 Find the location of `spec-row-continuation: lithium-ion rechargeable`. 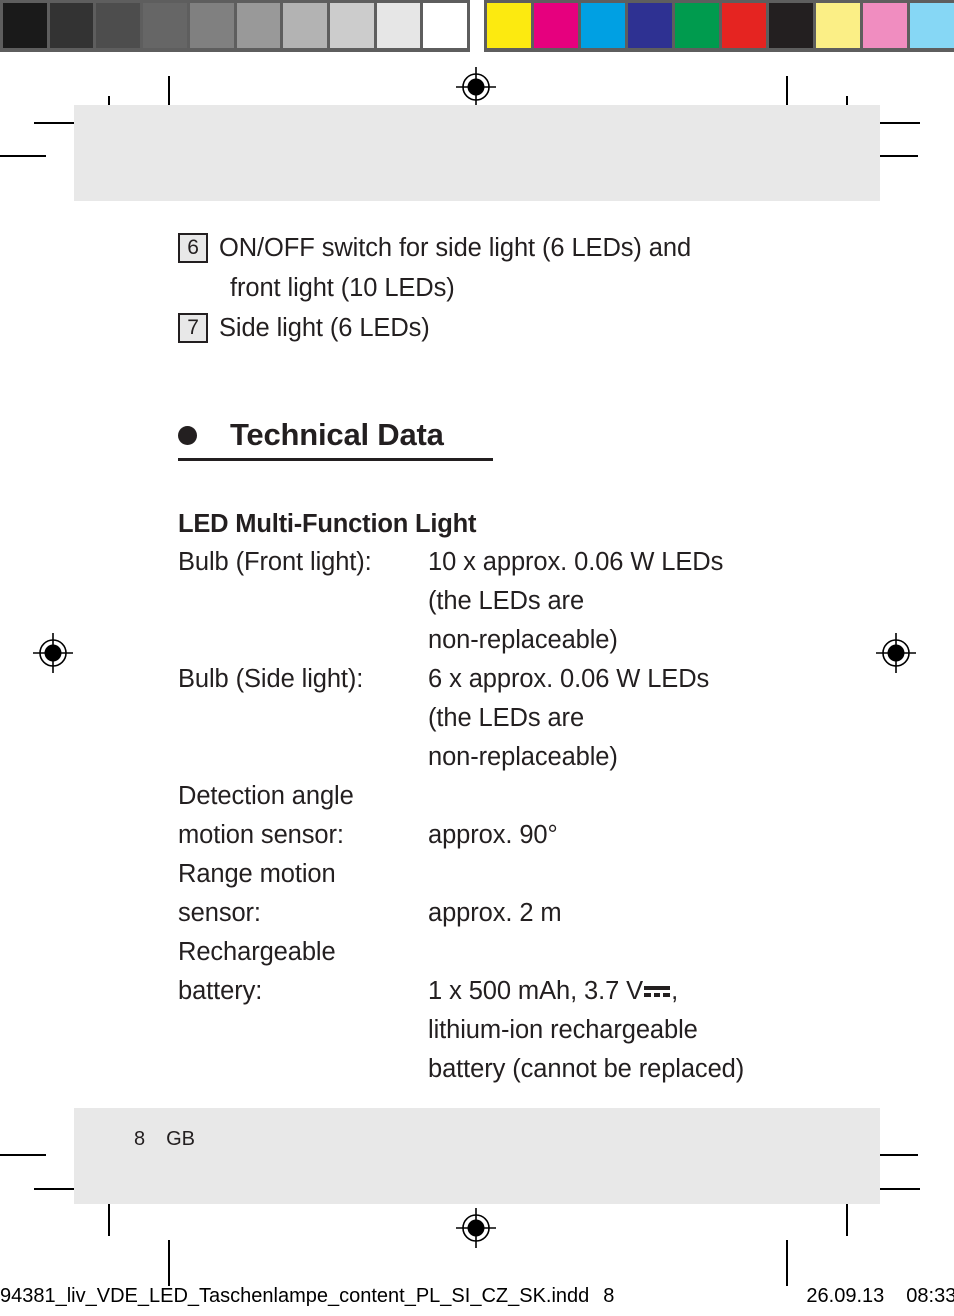

spec-row-continuation: lithium-ion rechargeable is located at coordinates (528, 1030).